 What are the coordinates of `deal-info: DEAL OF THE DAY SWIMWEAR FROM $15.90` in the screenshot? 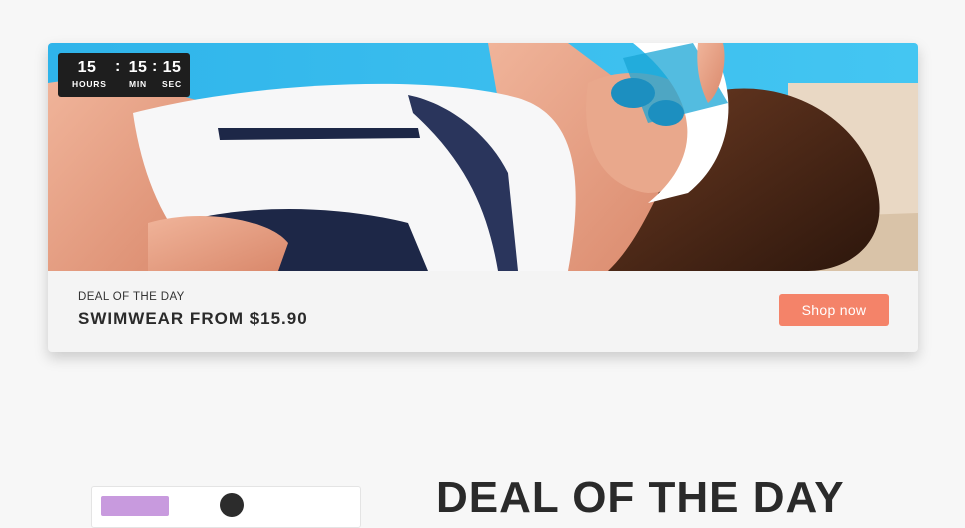 It's located at (193, 309).